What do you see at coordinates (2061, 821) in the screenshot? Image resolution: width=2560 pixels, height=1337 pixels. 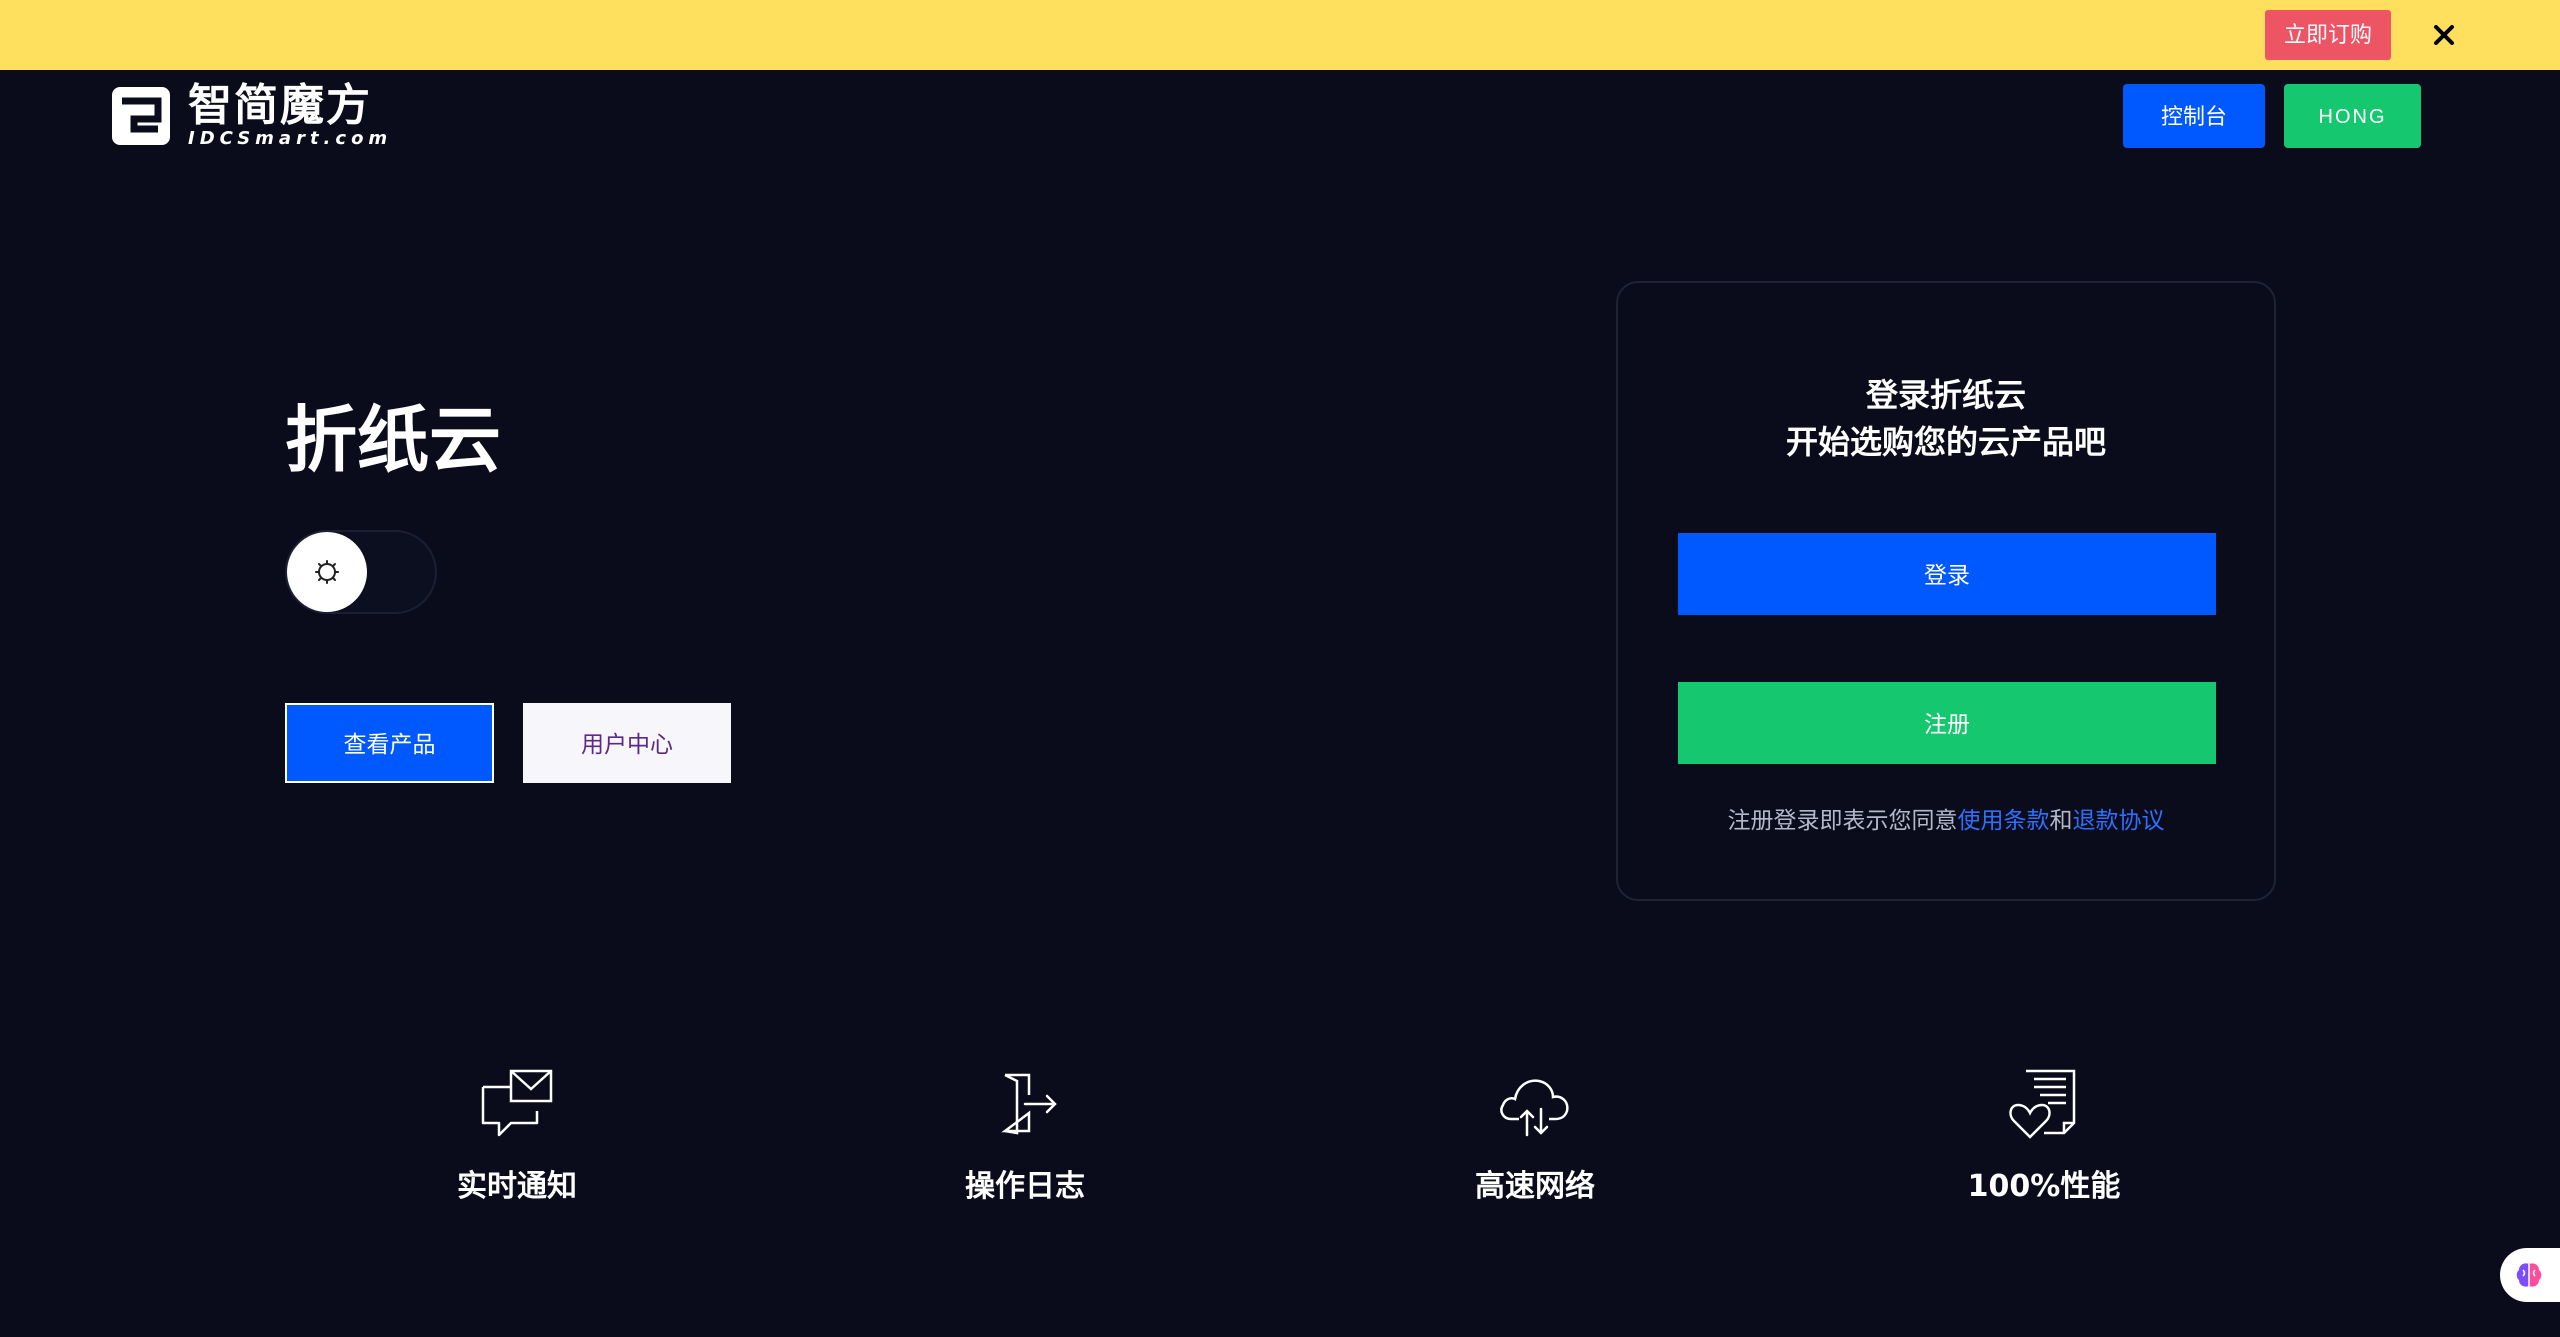 I see `agreement-and: 和` at bounding box center [2061, 821].